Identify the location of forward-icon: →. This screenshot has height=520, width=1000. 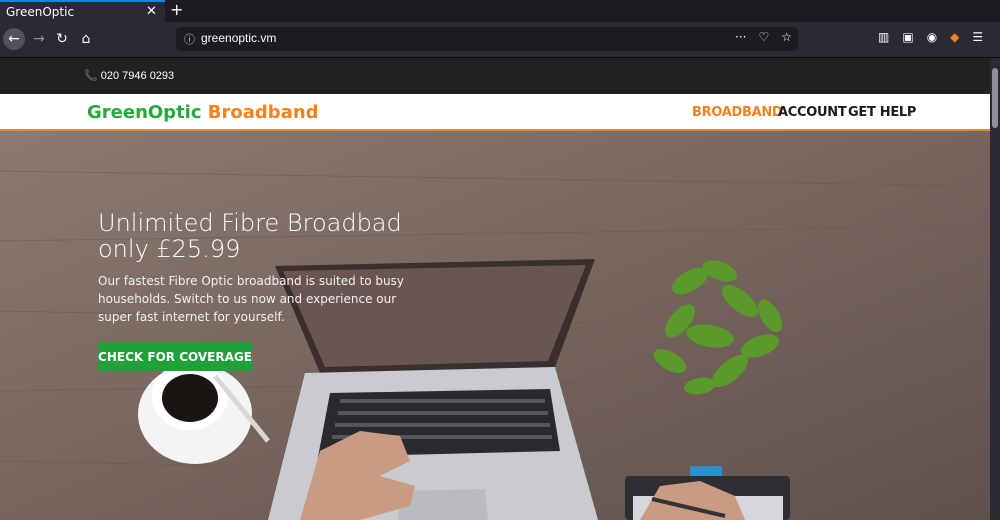
(39, 39).